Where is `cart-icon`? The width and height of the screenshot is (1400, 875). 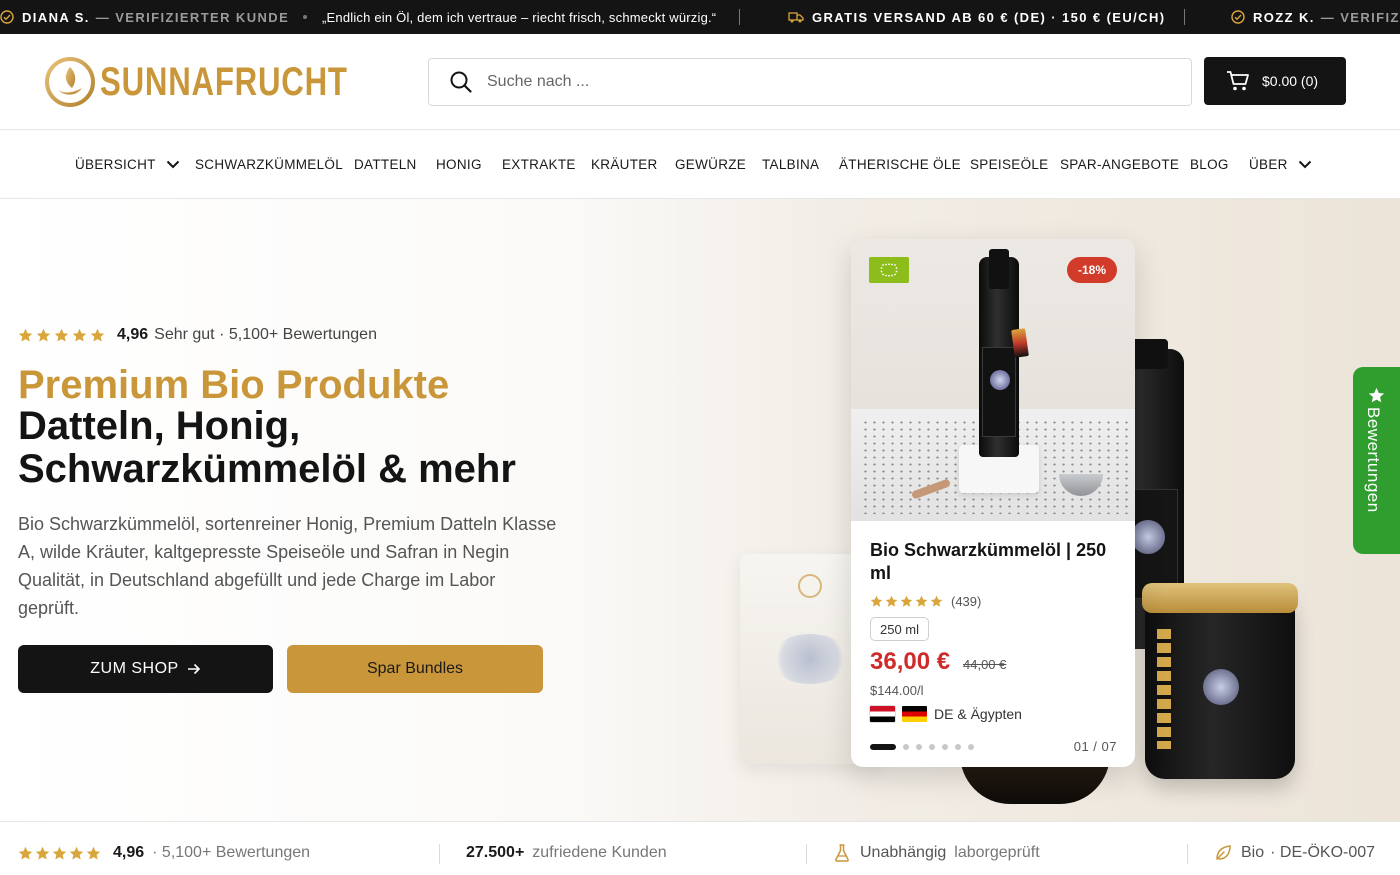
cart-icon is located at coordinates (1238, 81).